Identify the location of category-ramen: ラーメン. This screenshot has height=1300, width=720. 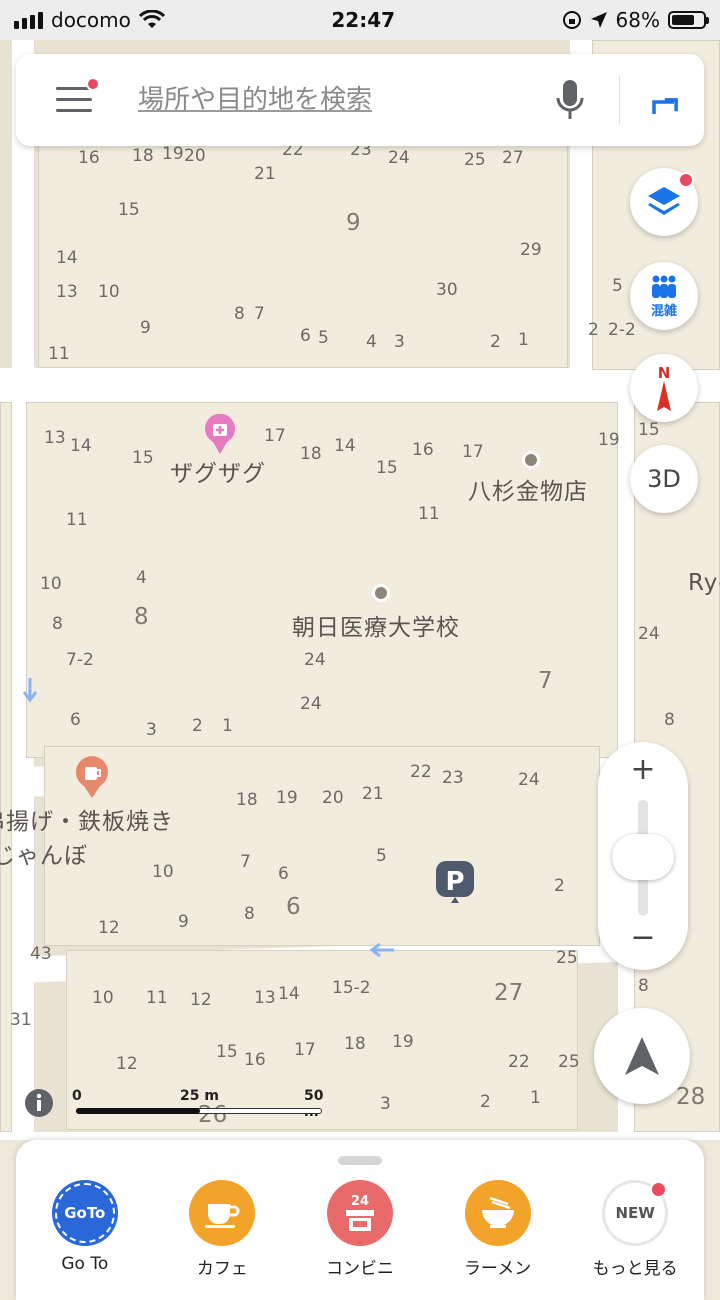
(498, 1229).